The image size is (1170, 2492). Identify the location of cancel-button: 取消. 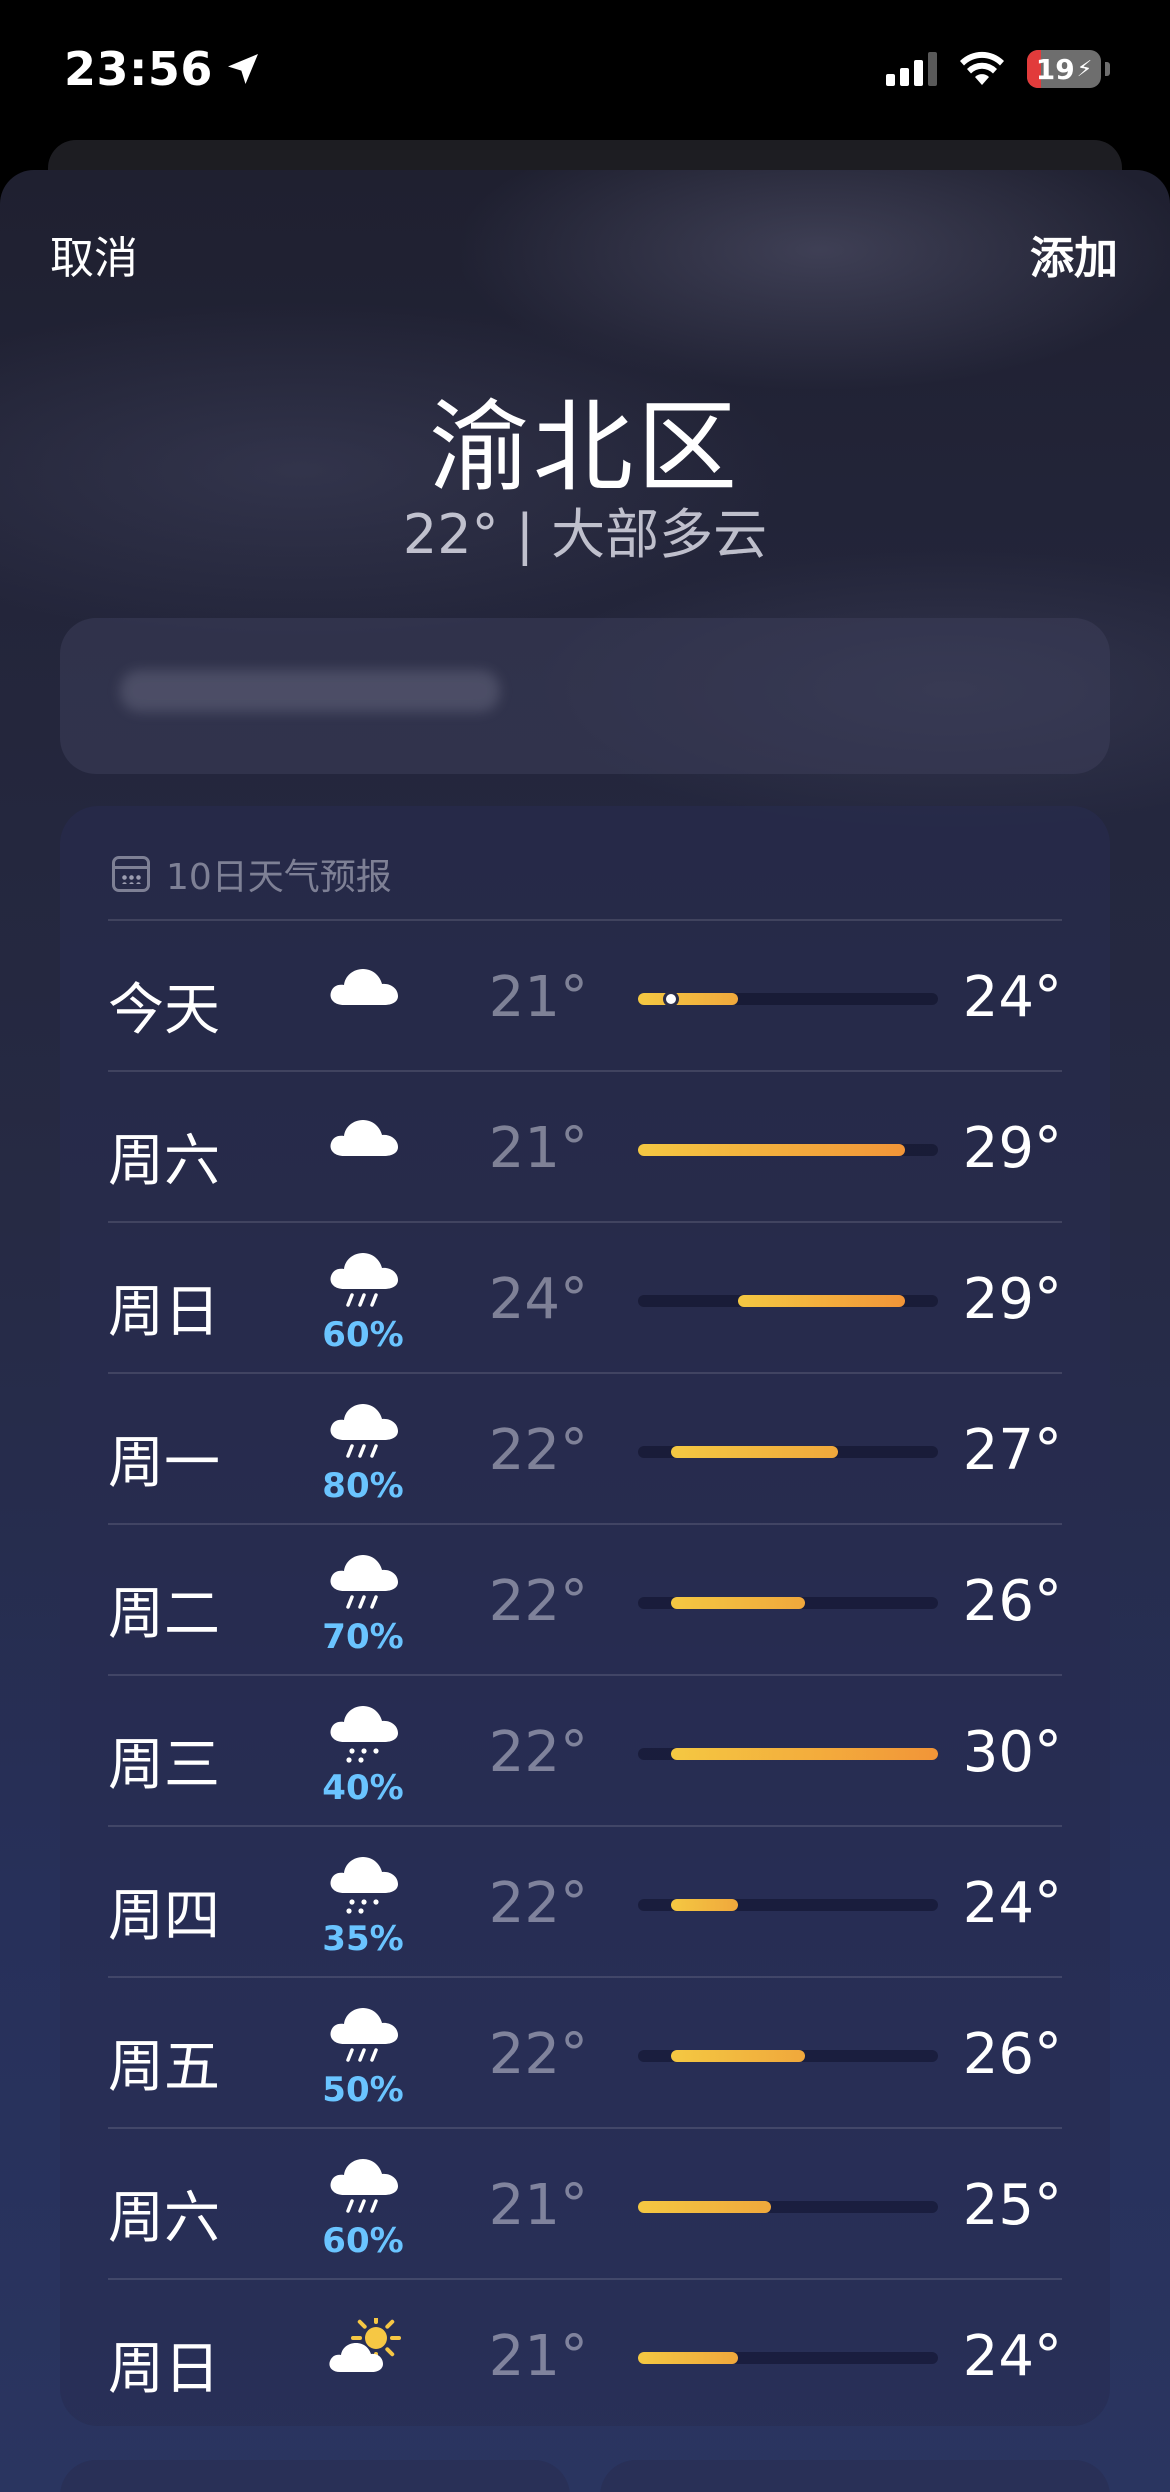
(94, 254).